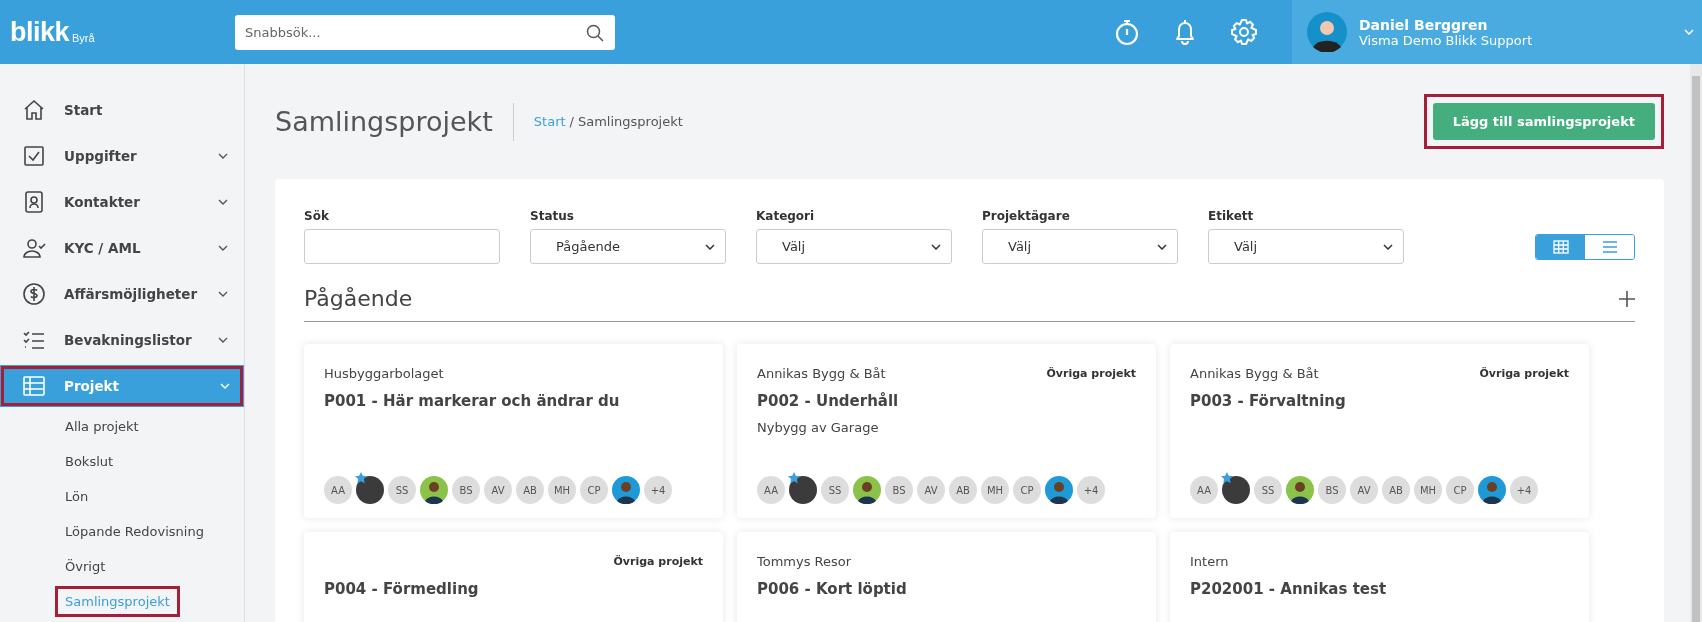 The height and width of the screenshot is (622, 1702). I want to click on company-name: Tommys Resor, so click(804, 561).